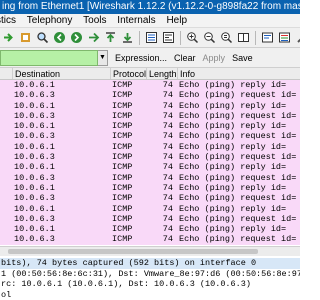  Describe the element at coordinates (136, 20) in the screenshot. I see `menu-internals: Internals` at that location.